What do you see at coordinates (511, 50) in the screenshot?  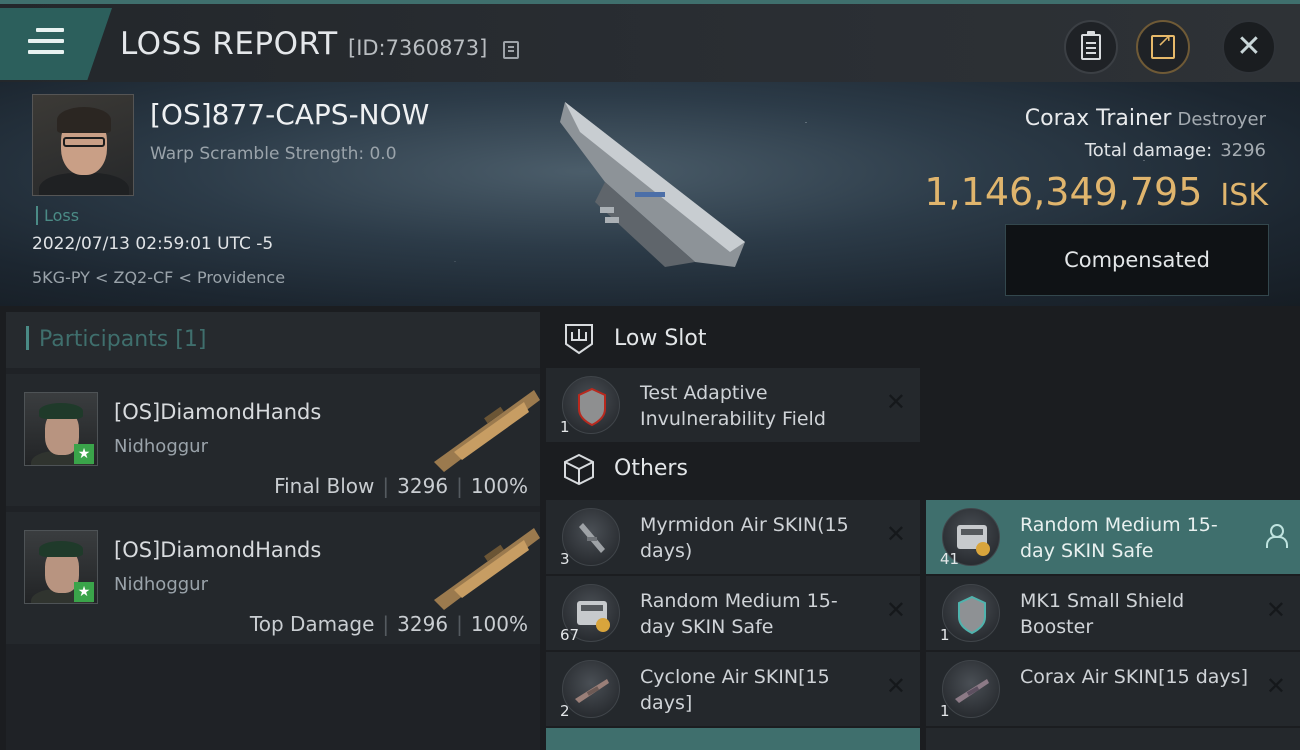 I see `copy-icon` at bounding box center [511, 50].